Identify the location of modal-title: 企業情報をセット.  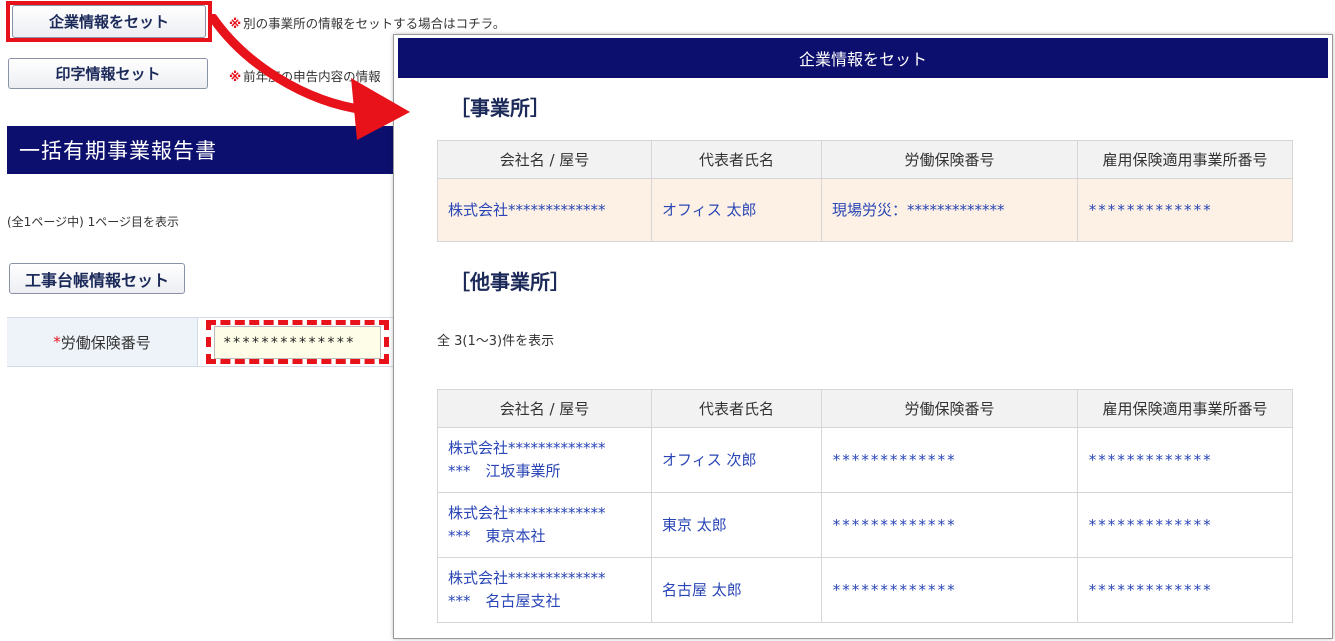
(863, 58).